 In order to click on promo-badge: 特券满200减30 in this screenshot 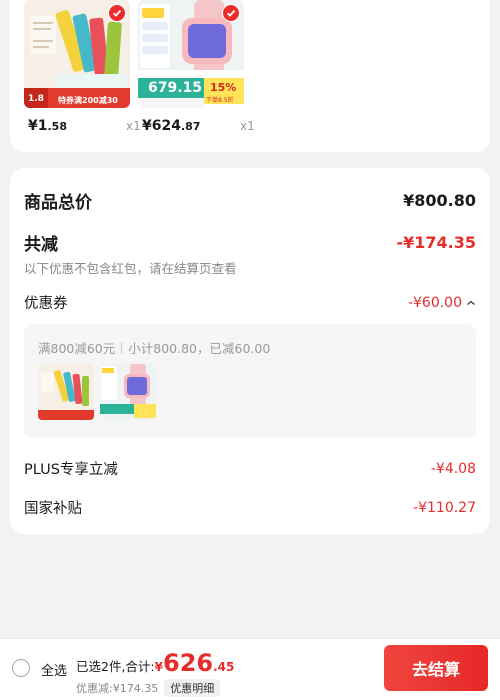, I will do `click(88, 100)`.